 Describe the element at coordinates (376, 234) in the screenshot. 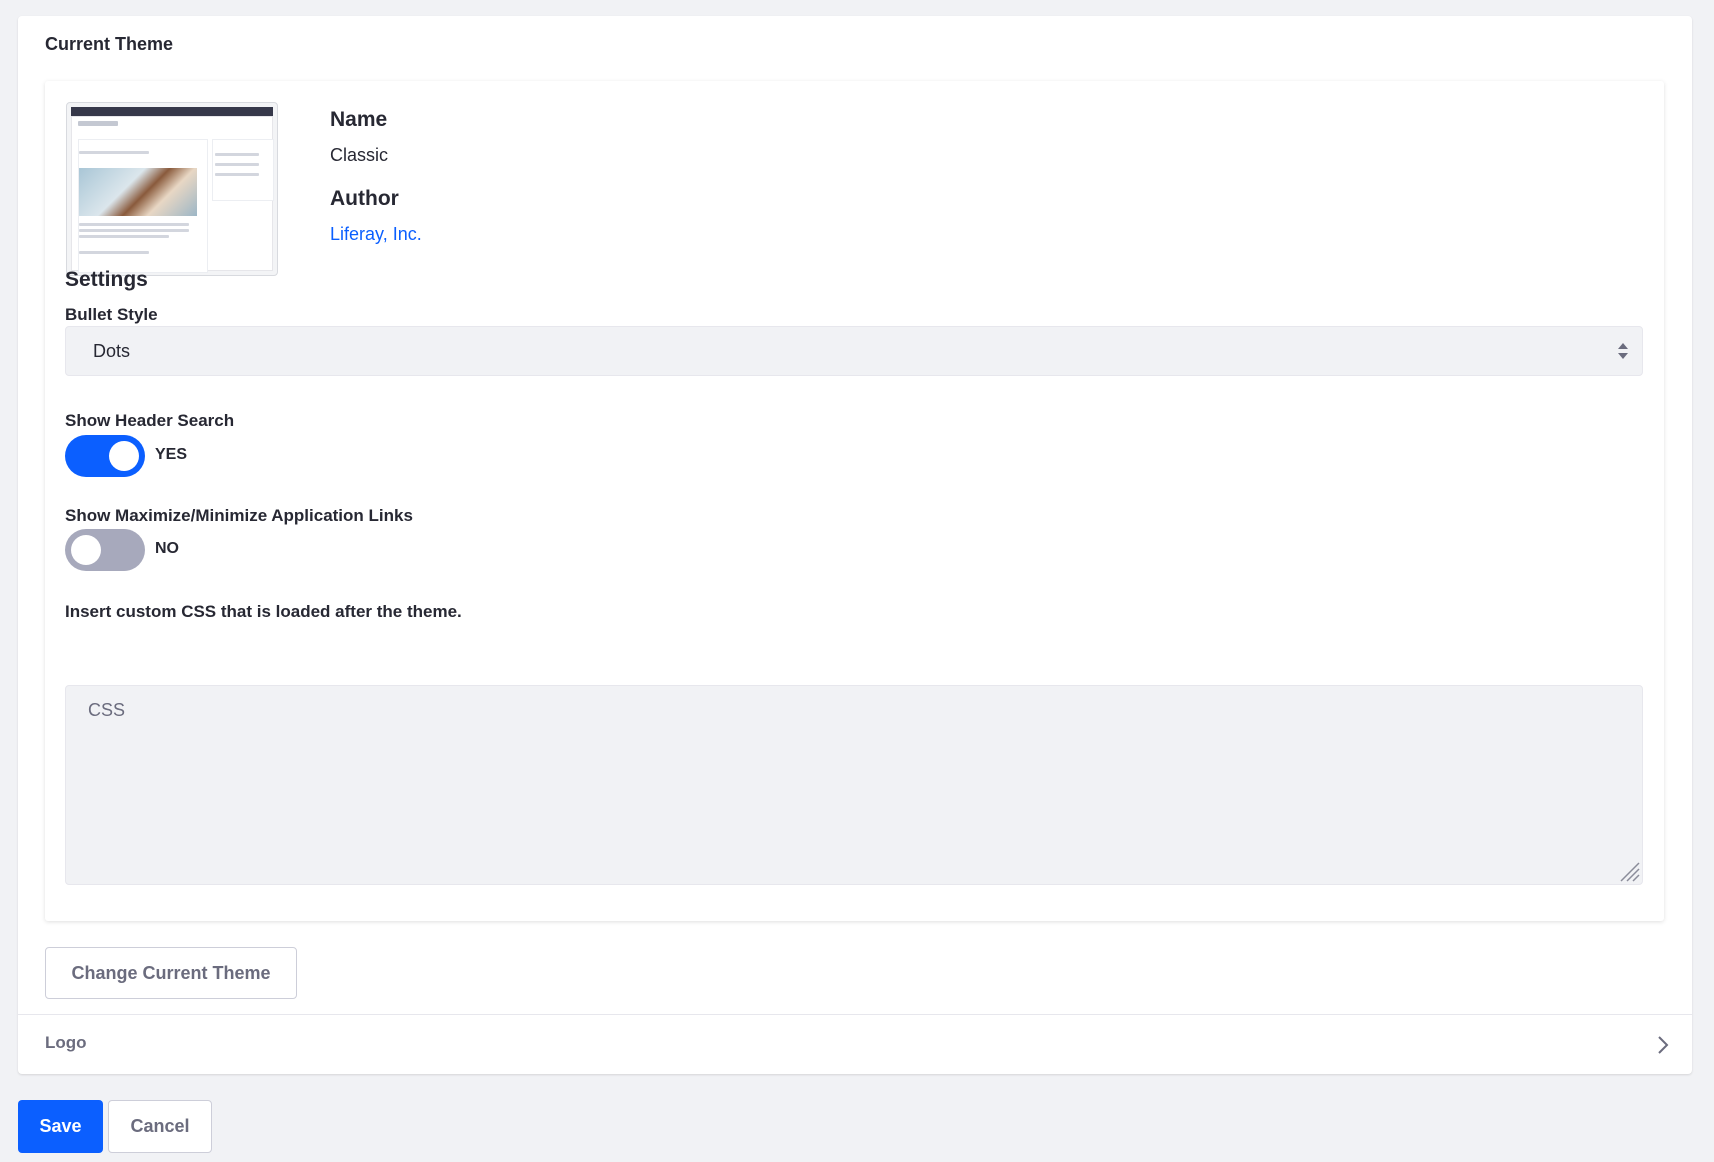

I see `author-link: Liferay, Inc.` at that location.